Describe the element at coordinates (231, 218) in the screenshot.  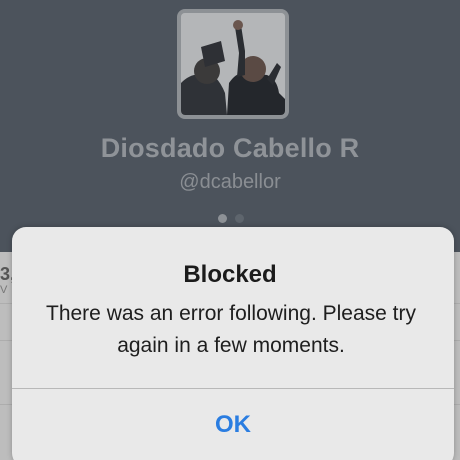
I see `page-indicator` at that location.